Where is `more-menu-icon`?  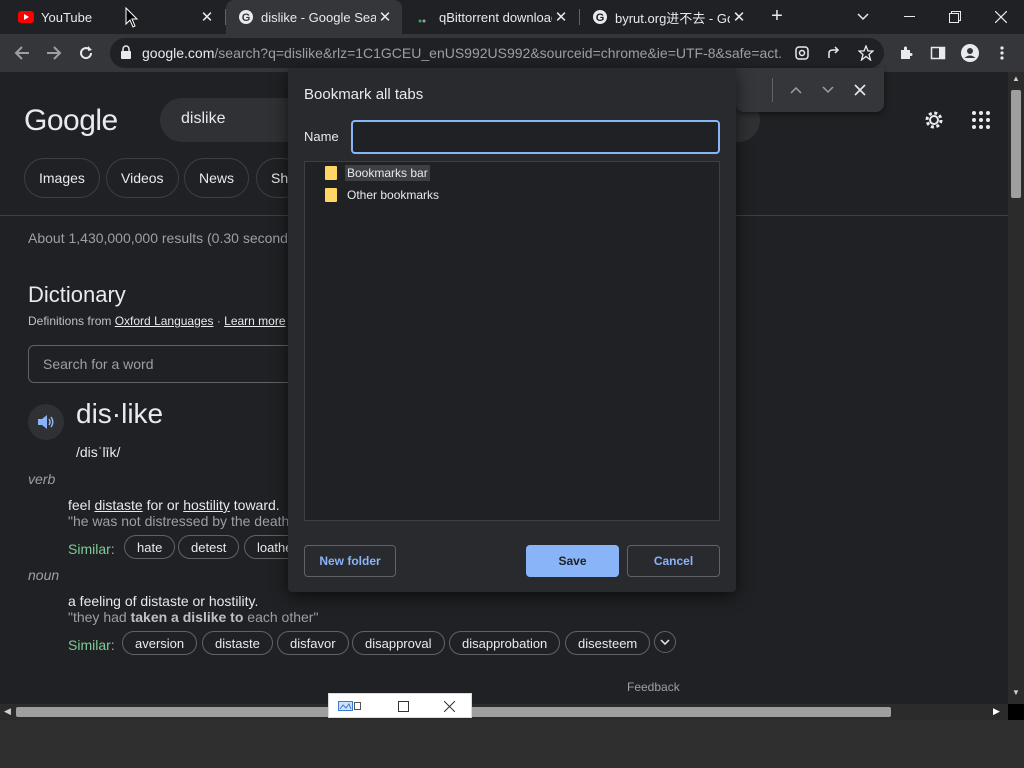
more-menu-icon is located at coordinates (1002, 53).